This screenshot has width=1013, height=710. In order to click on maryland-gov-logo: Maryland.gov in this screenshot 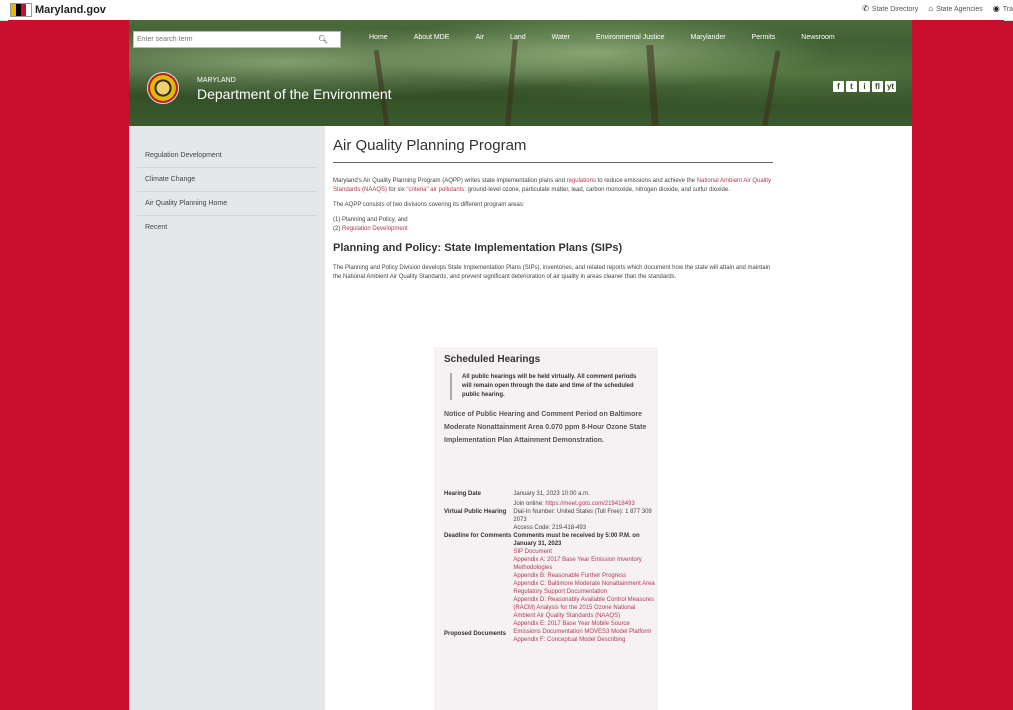, I will do `click(58, 10)`.